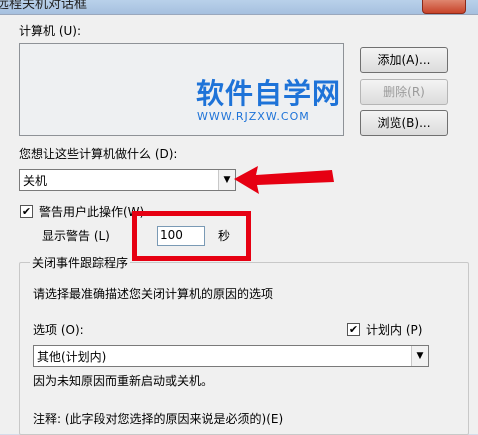  Describe the element at coordinates (153, 294) in the screenshot. I see `tracker-description: 请选择最准确描述您关闭计算机的原因的选项` at that location.